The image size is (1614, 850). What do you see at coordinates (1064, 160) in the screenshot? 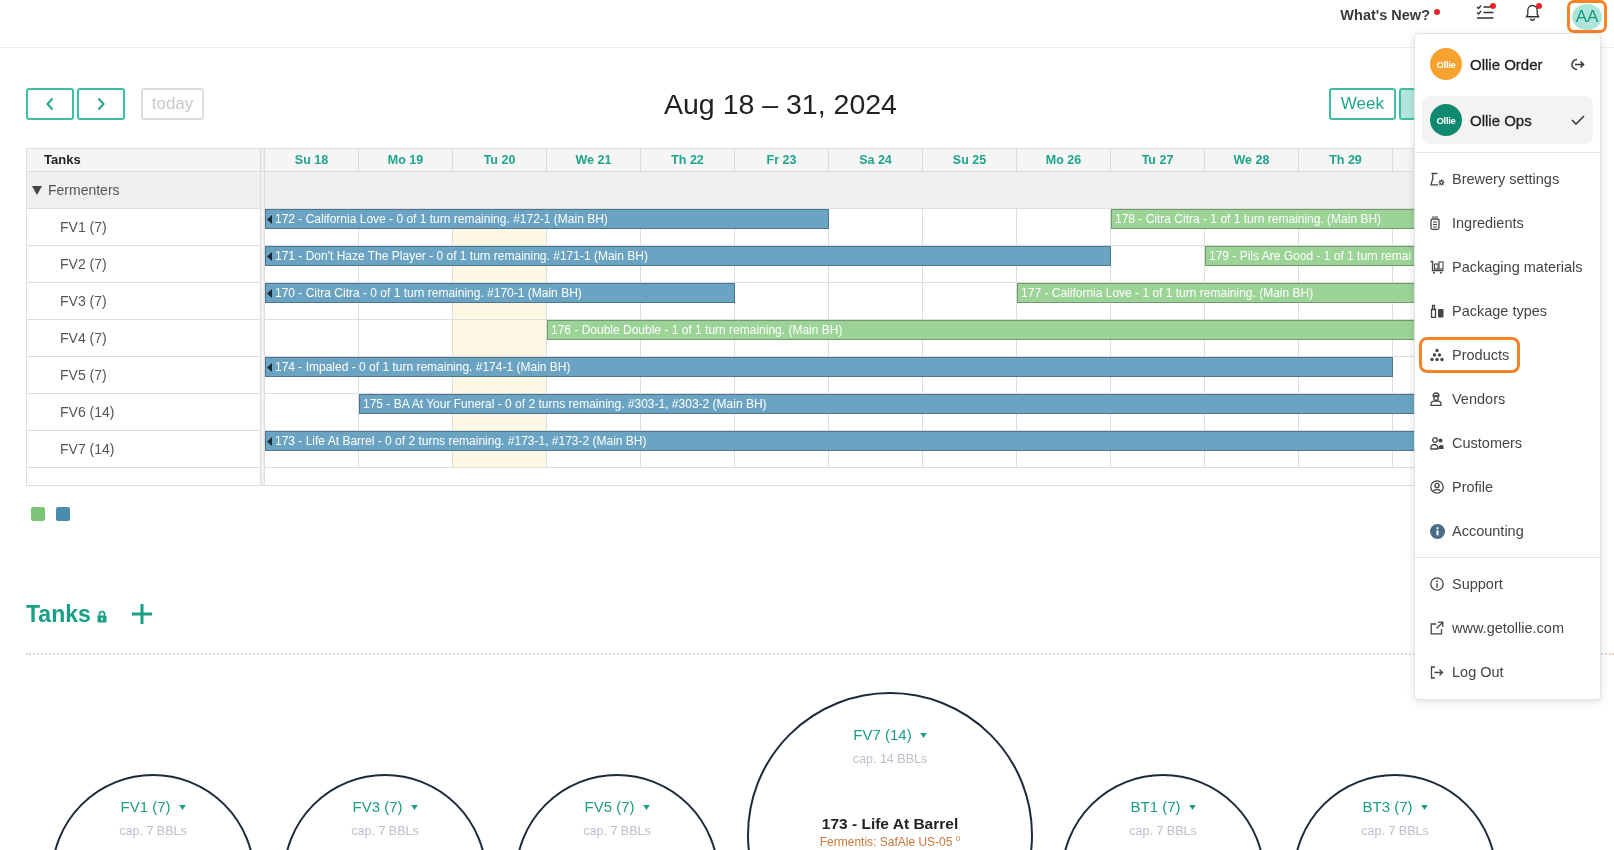
I see `day-header: Mo 26` at bounding box center [1064, 160].